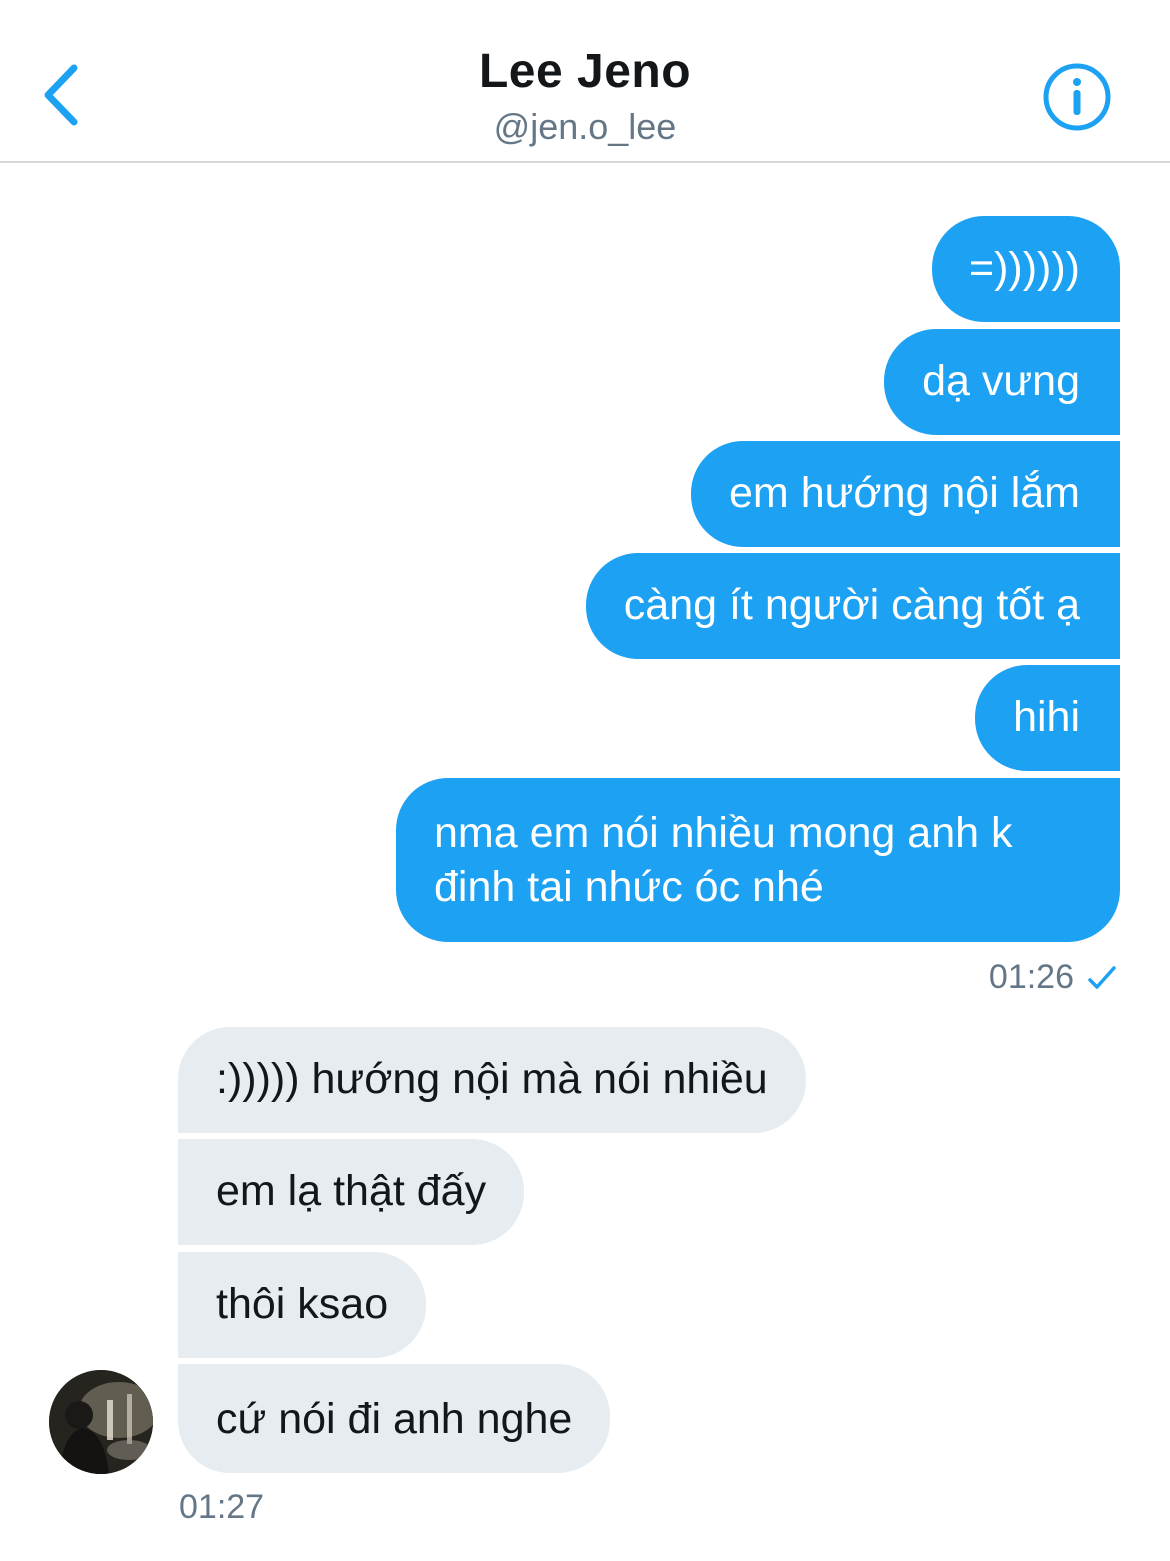 The image size is (1170, 1561). I want to click on incoming-message: thôi ksao, so click(302, 1305).